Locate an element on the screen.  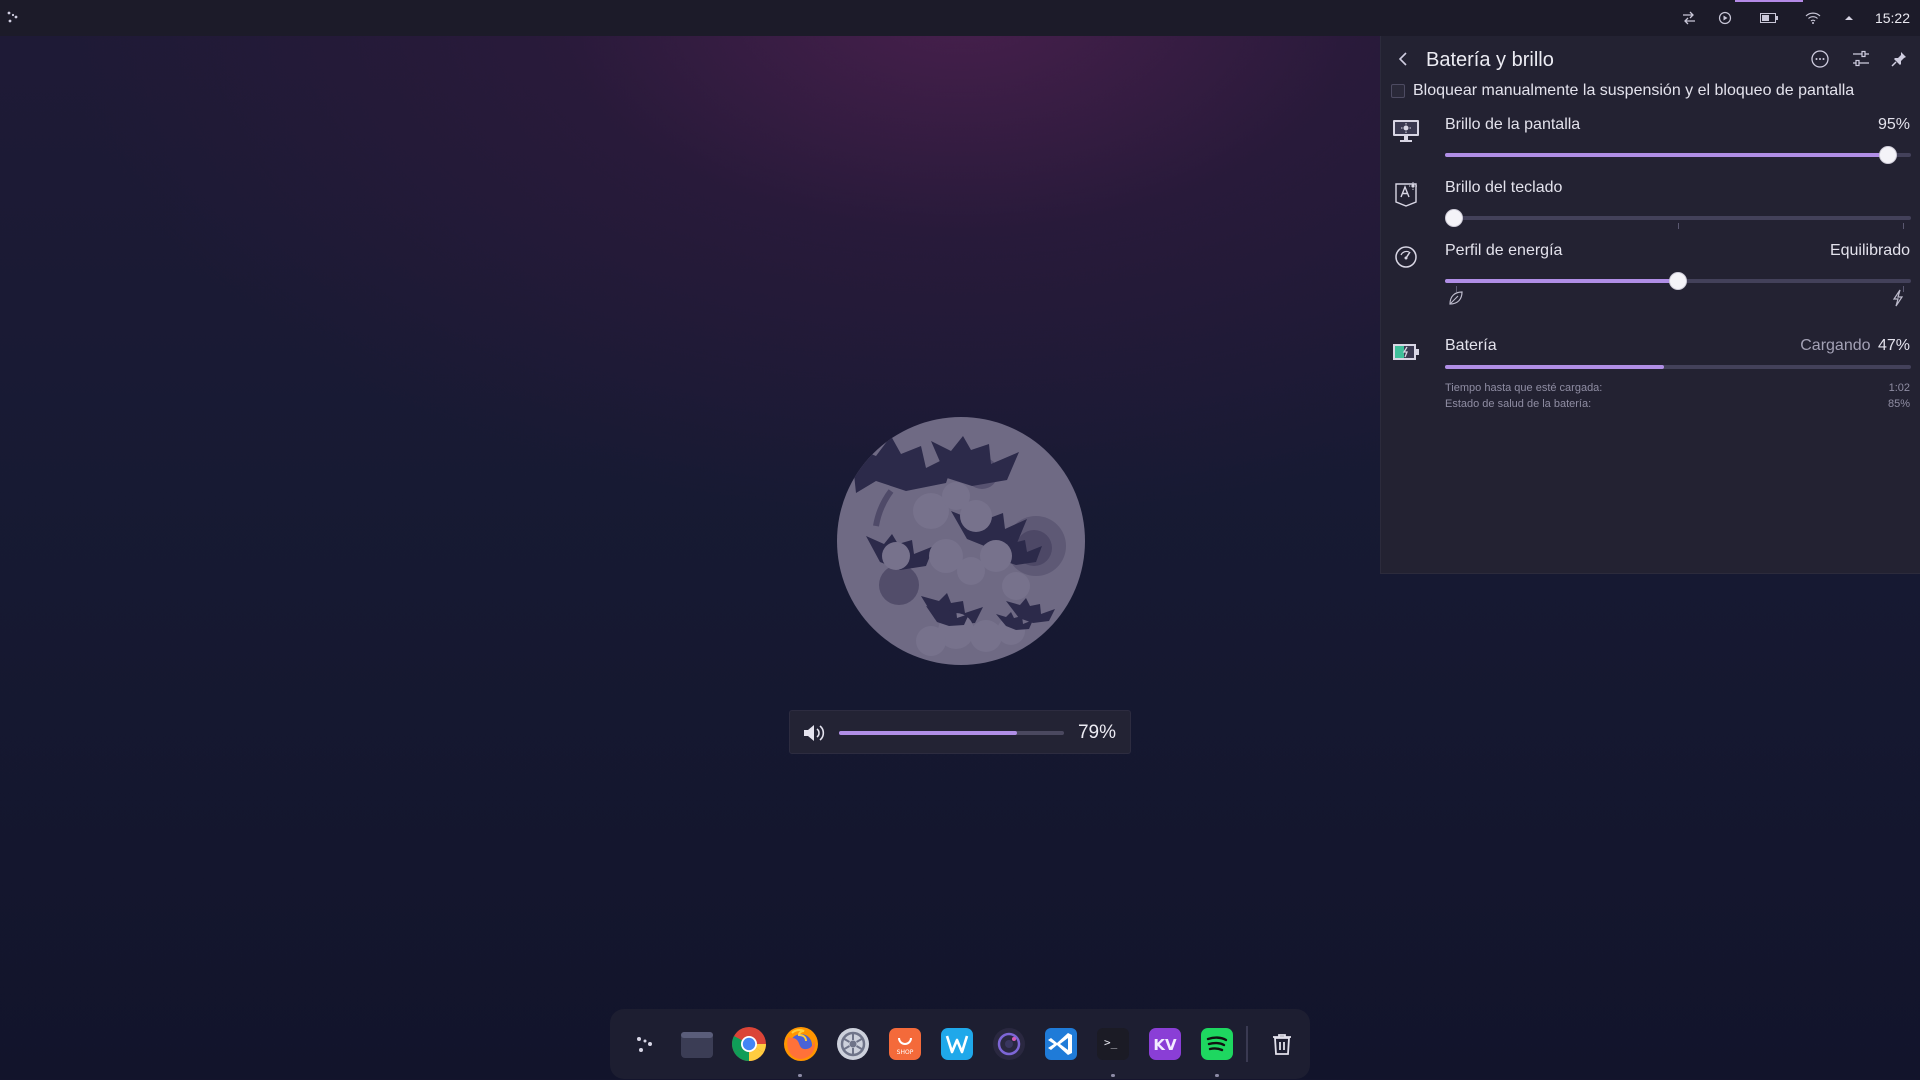
vscode-icon is located at coordinates (1061, 1044).